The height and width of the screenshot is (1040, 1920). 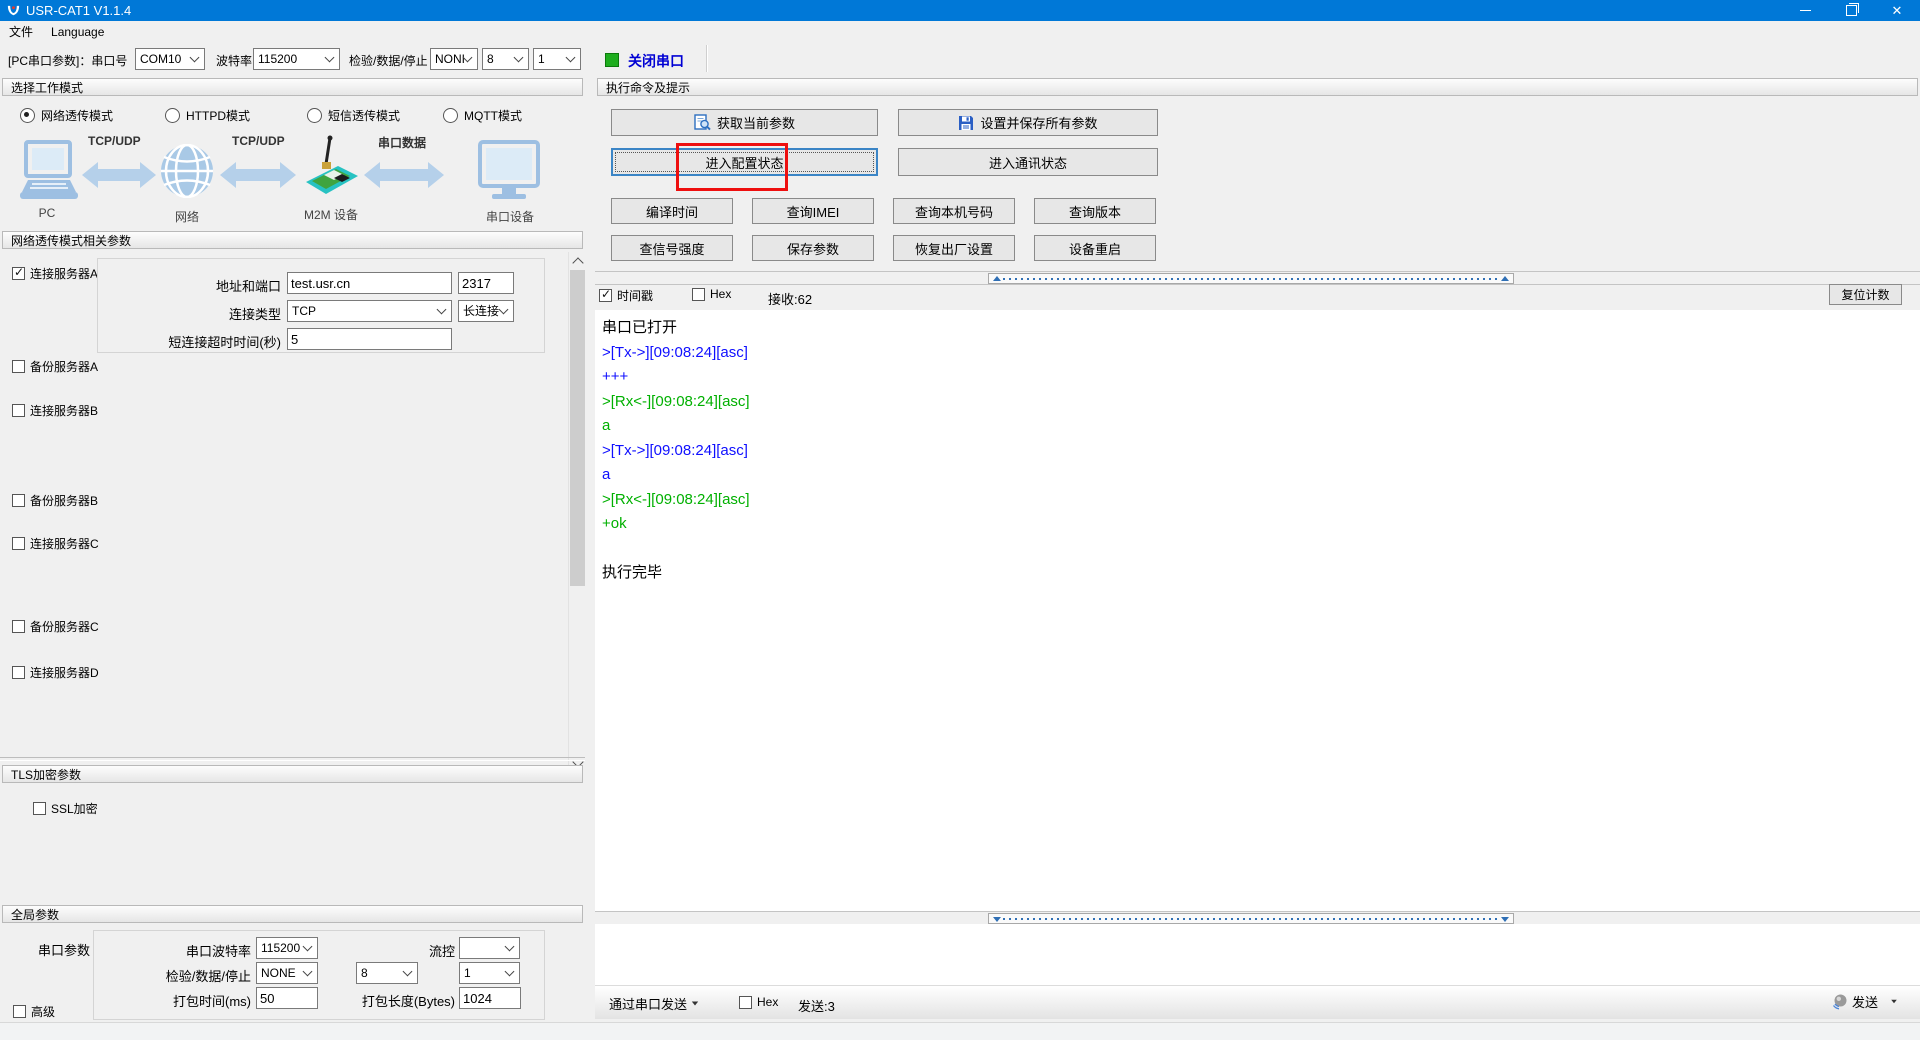 What do you see at coordinates (954, 248) in the screenshot?
I see `factory-reset-button: 恢复出厂设置` at bounding box center [954, 248].